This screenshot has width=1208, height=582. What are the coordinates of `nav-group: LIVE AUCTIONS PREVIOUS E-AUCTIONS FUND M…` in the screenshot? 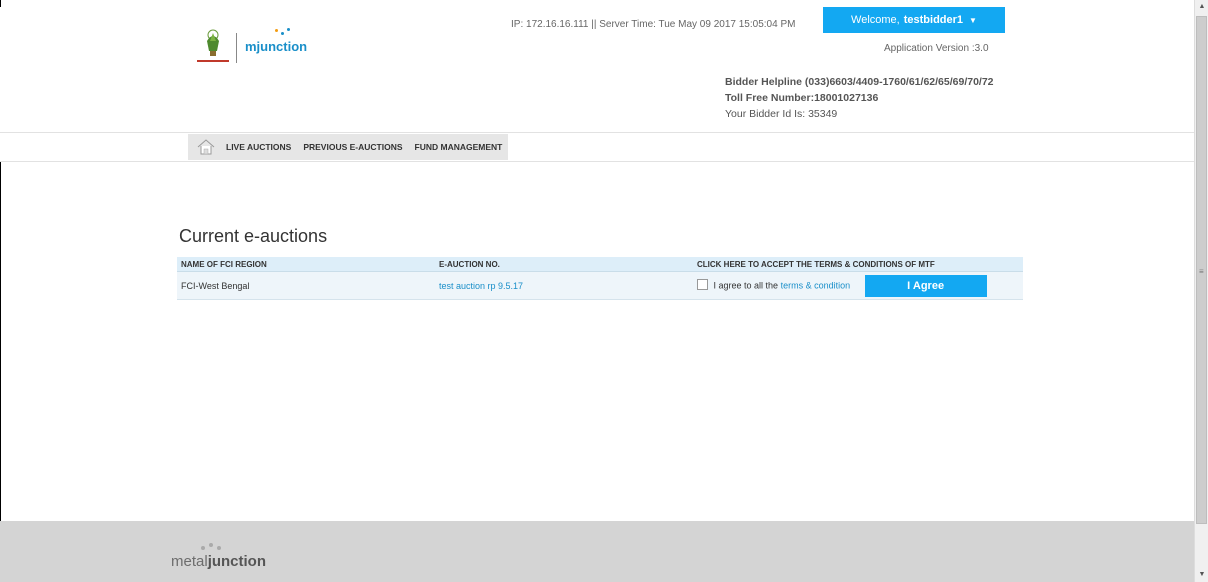 It's located at (348, 147).